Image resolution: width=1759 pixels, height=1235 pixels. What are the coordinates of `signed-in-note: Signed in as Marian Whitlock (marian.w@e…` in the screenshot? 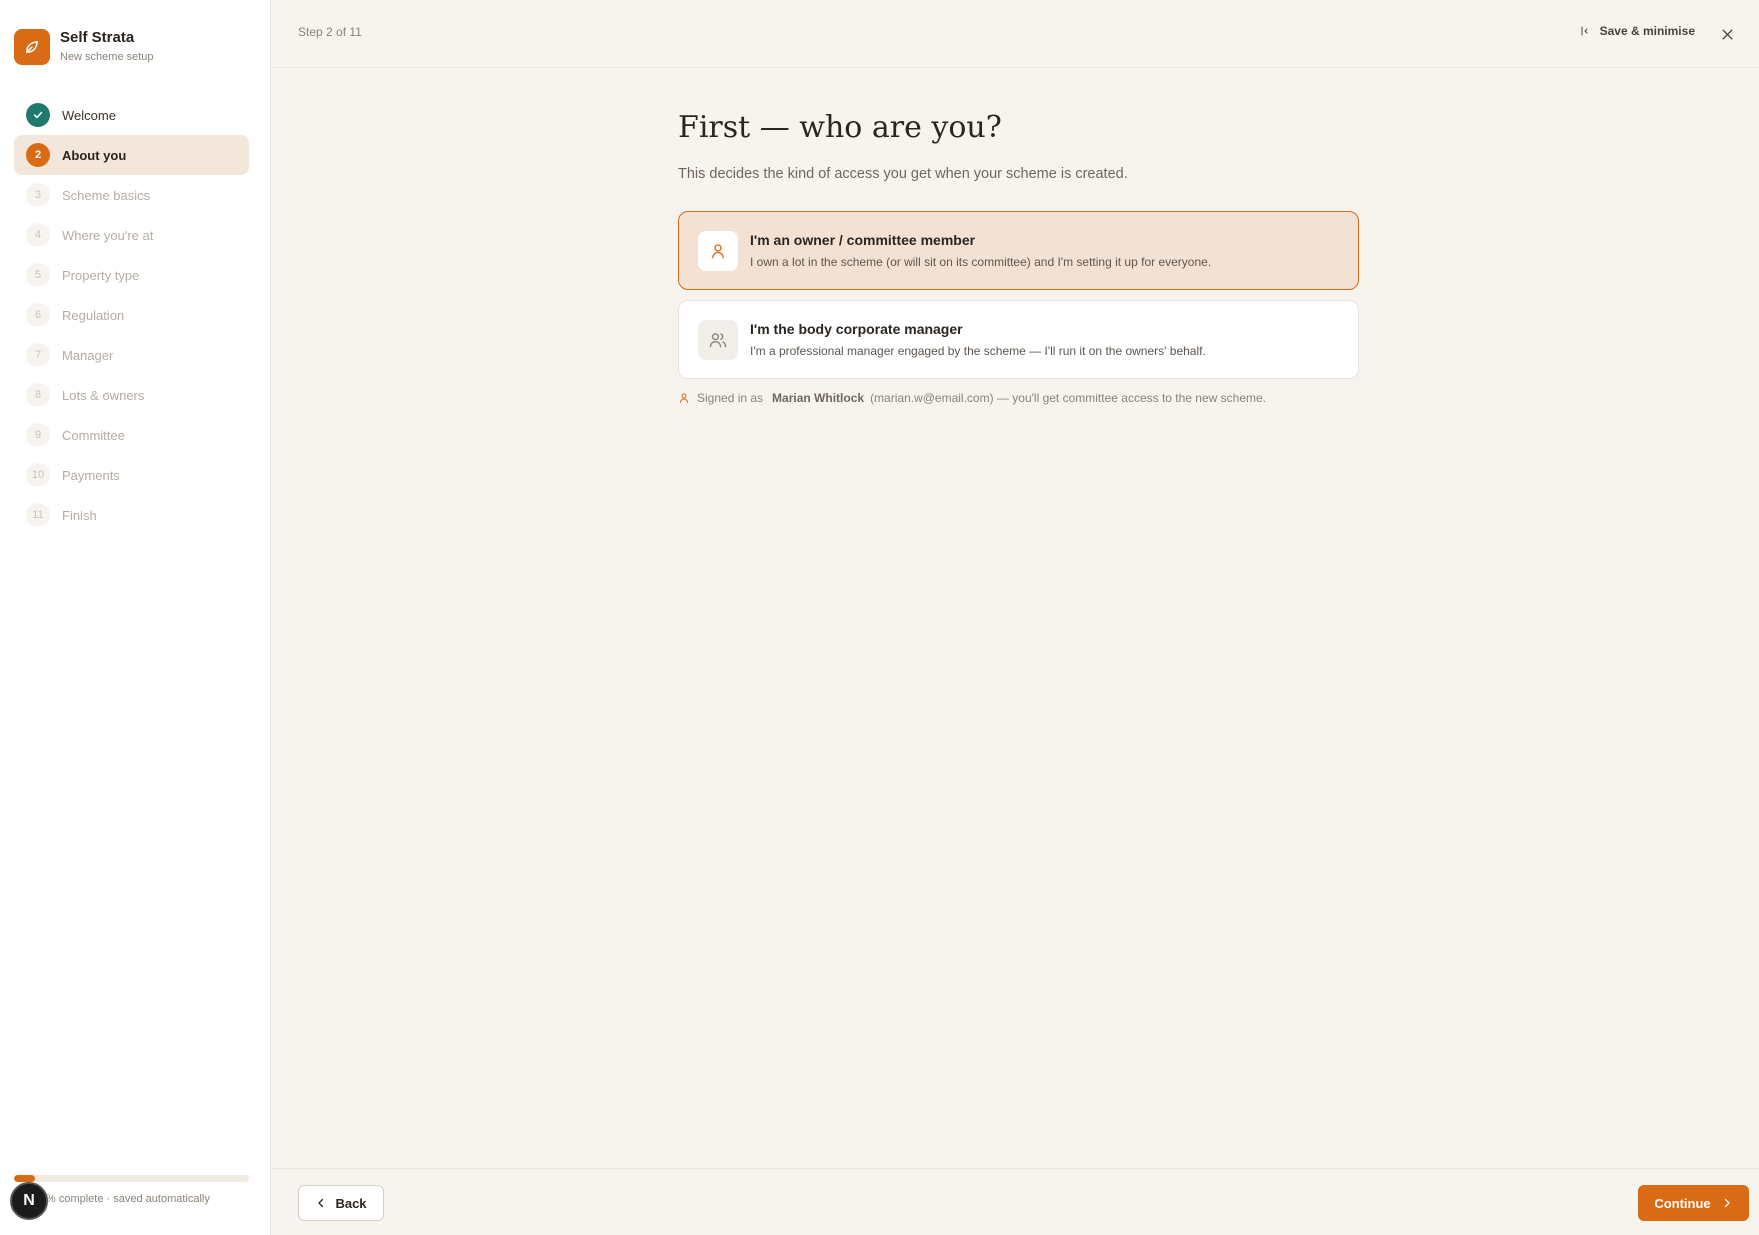 It's located at (972, 398).